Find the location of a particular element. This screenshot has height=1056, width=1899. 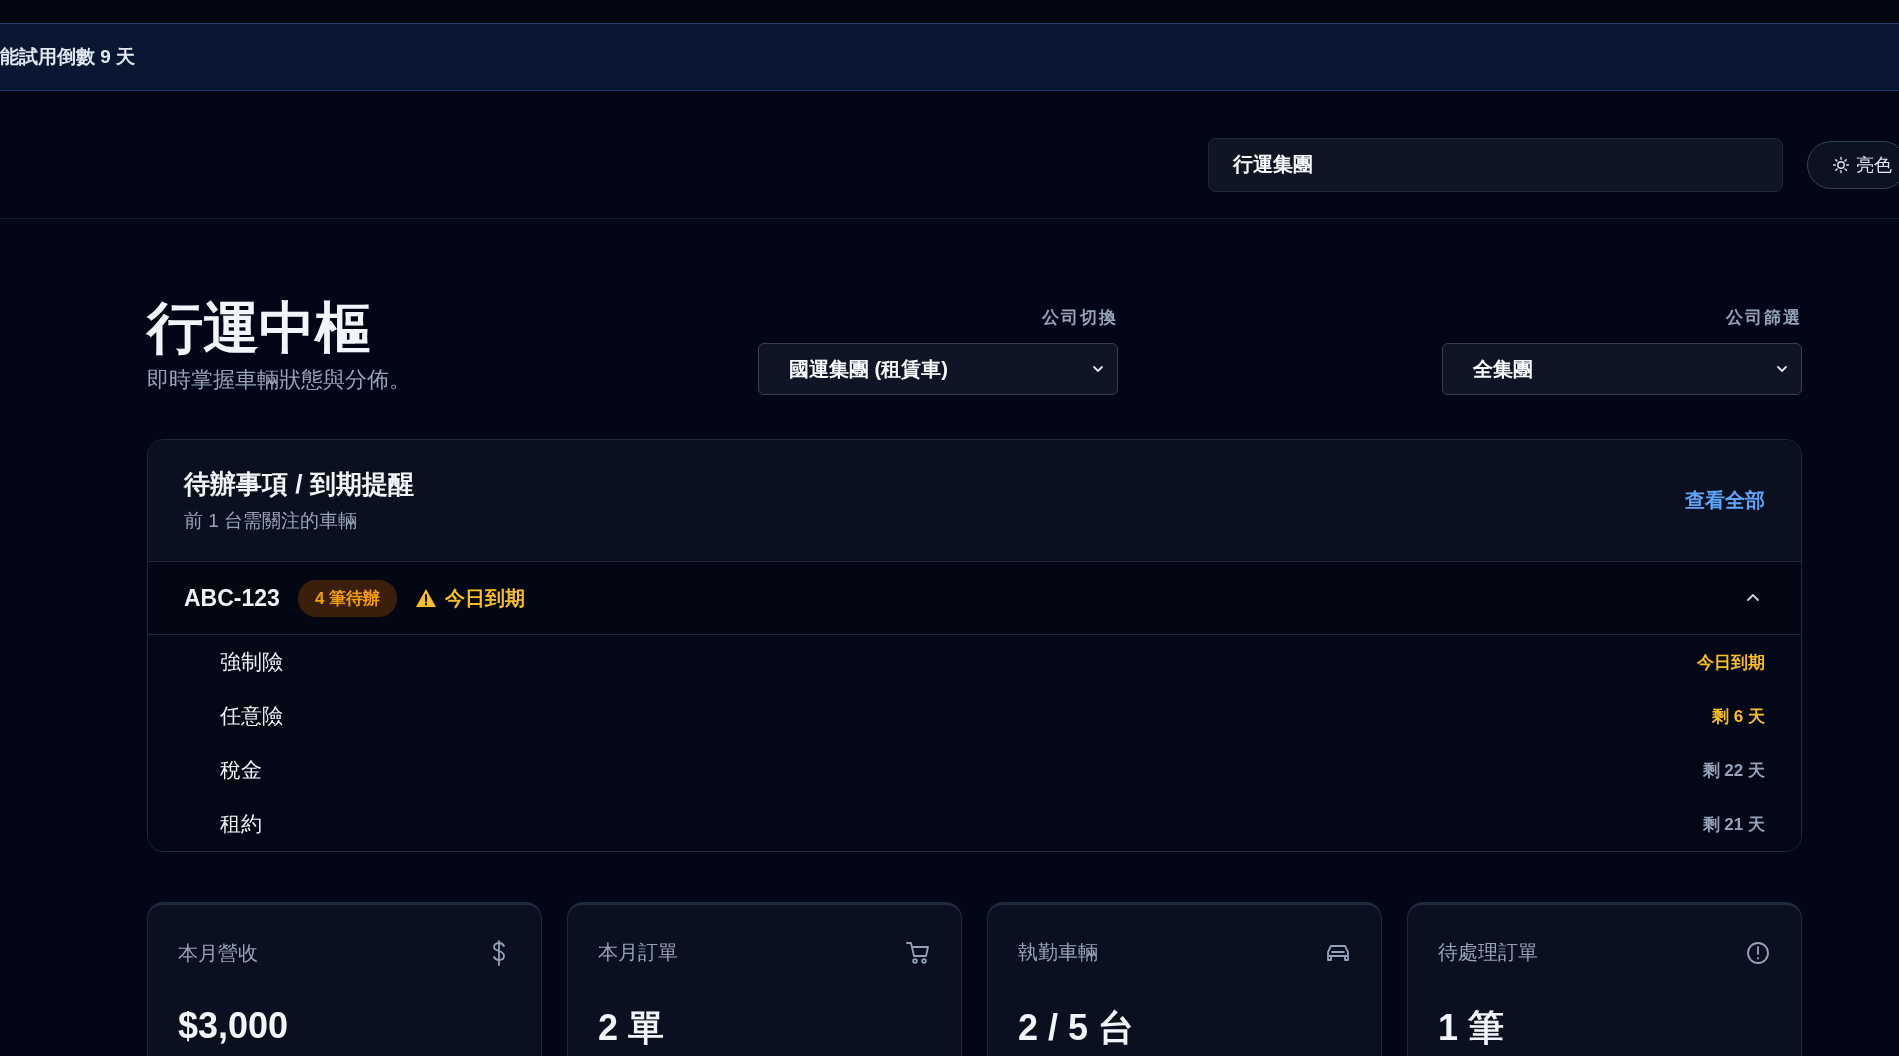

due-status: 今日到期 is located at coordinates (1731, 662).